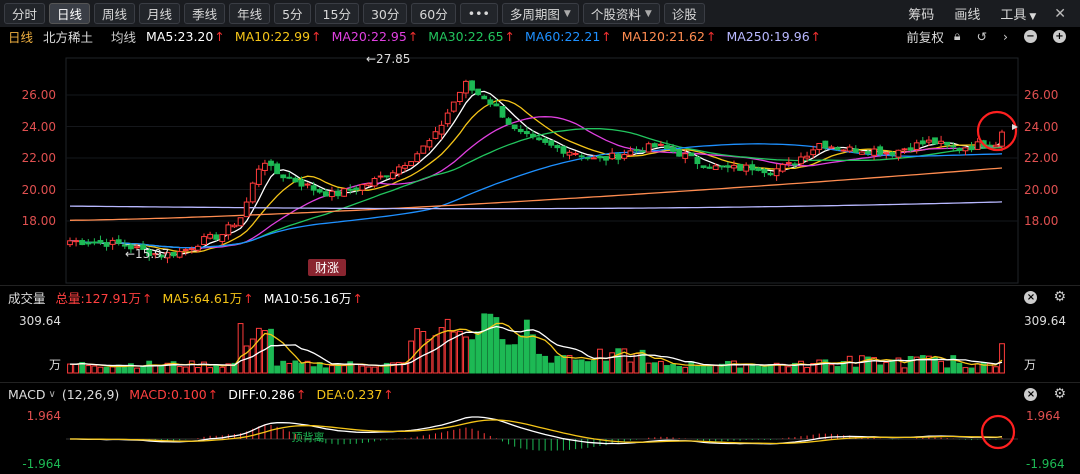 Image resolution: width=1080 pixels, height=474 pixels. What do you see at coordinates (669, 36) in the screenshot?
I see `ma120-value: MA120:21.62↑` at bounding box center [669, 36].